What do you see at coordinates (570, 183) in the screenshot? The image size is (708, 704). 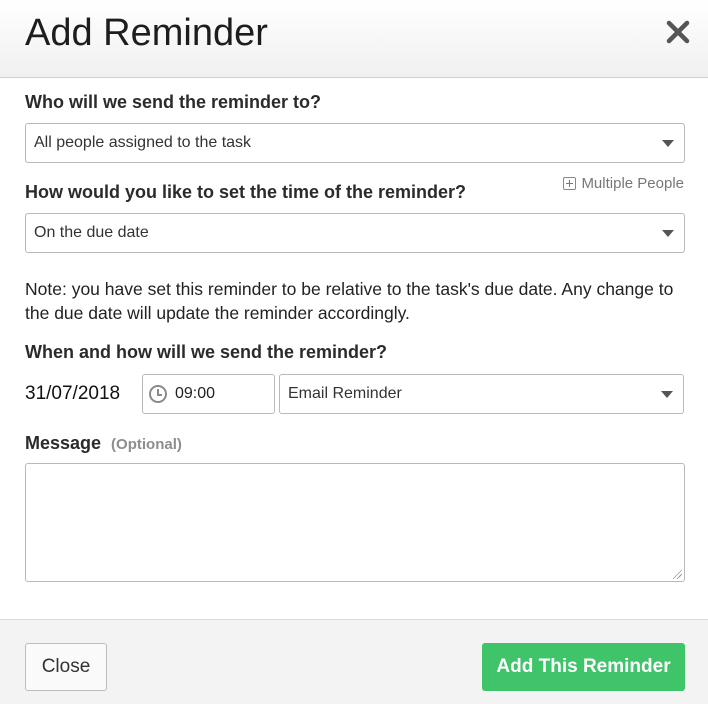 I see `plus-icon` at bounding box center [570, 183].